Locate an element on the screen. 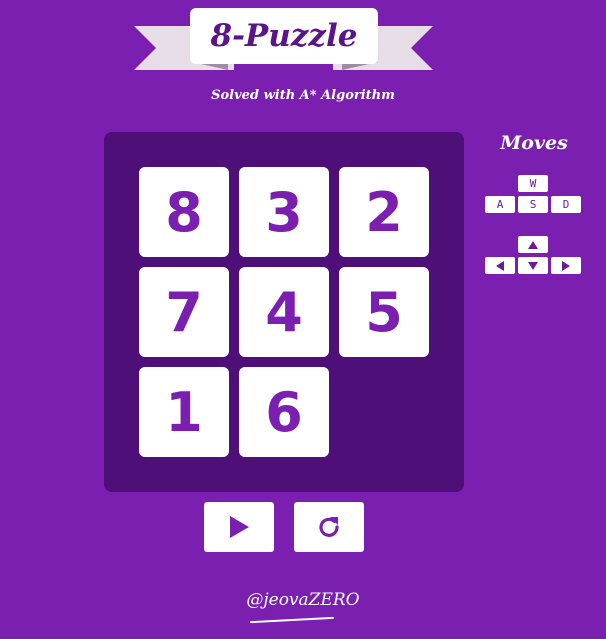  moves-label: Moves is located at coordinates (534, 143).